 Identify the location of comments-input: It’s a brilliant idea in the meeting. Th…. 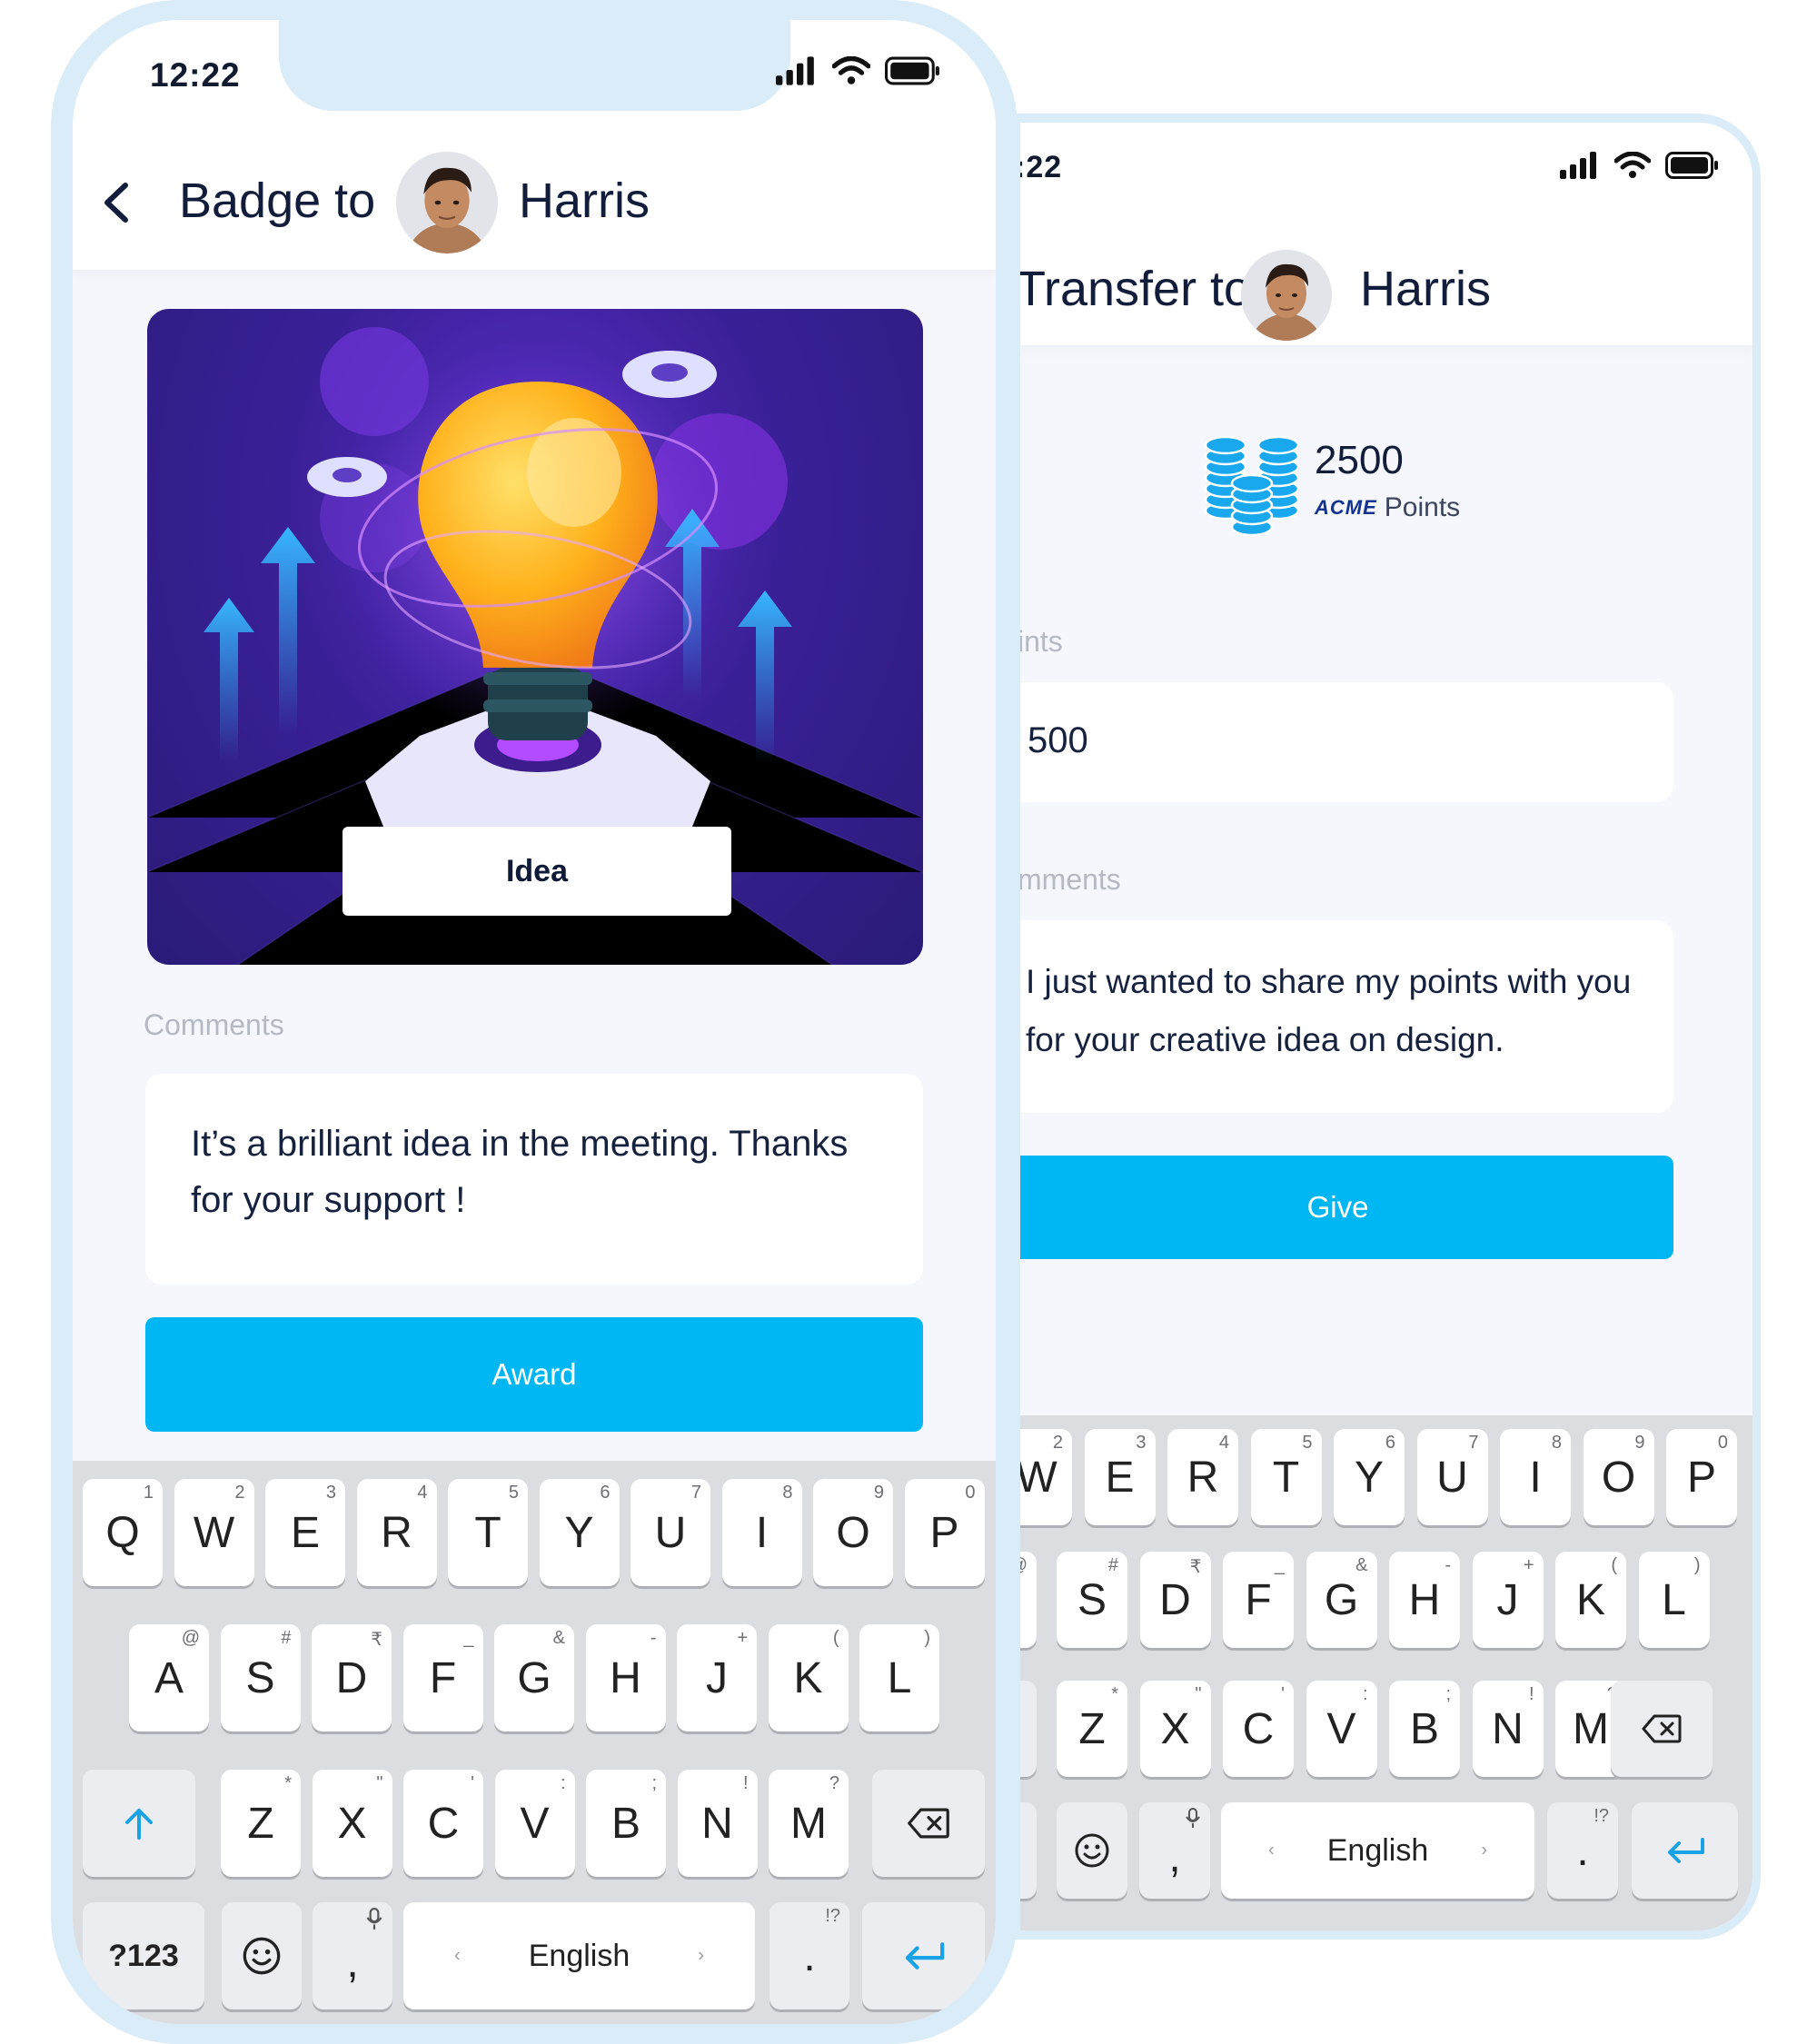
(534, 1179).